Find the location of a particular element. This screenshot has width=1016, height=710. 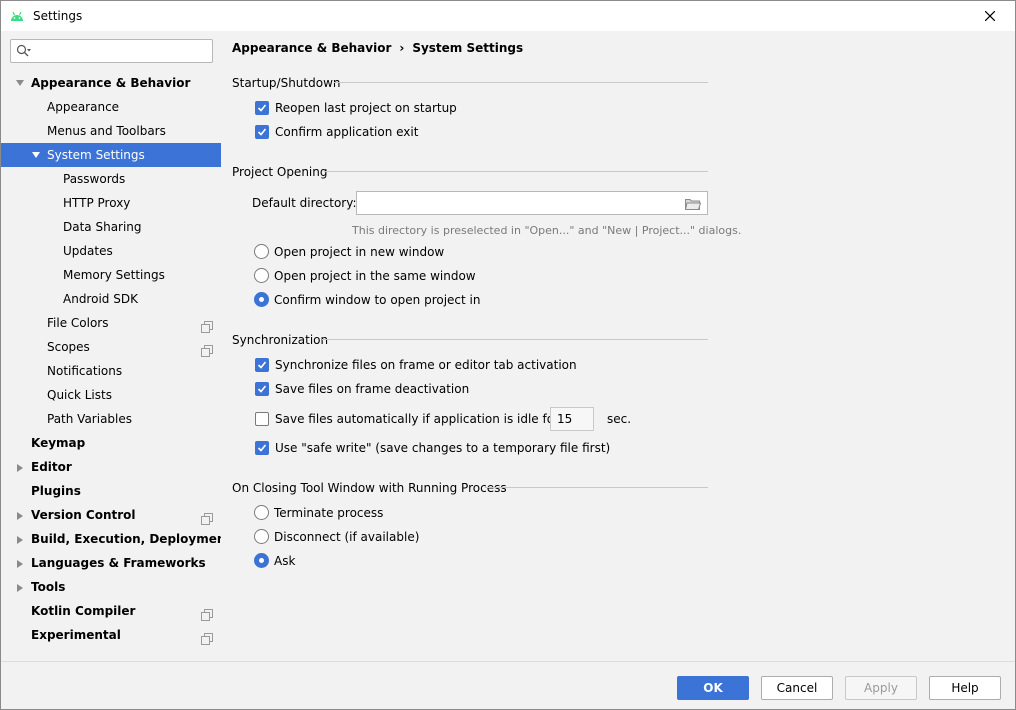

tree-item-label: Kotlin Compiler is located at coordinates (83, 611).